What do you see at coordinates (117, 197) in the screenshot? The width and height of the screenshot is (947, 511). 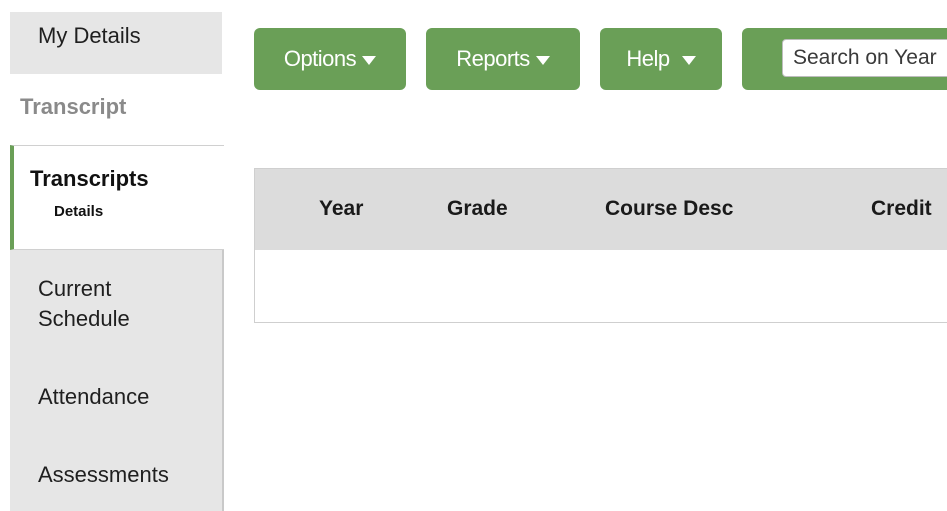 I see `sidebar-item-transcripts: Transcripts Details` at bounding box center [117, 197].